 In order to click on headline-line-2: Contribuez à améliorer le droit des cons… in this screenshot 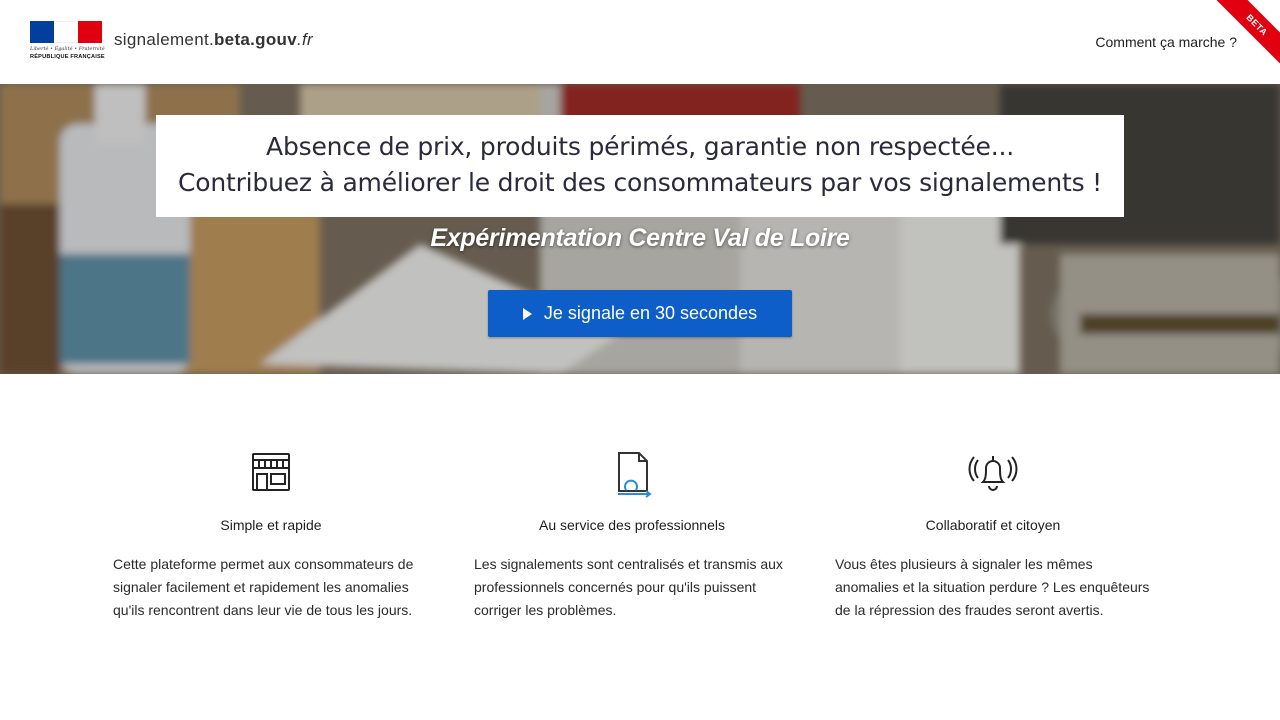, I will do `click(639, 182)`.